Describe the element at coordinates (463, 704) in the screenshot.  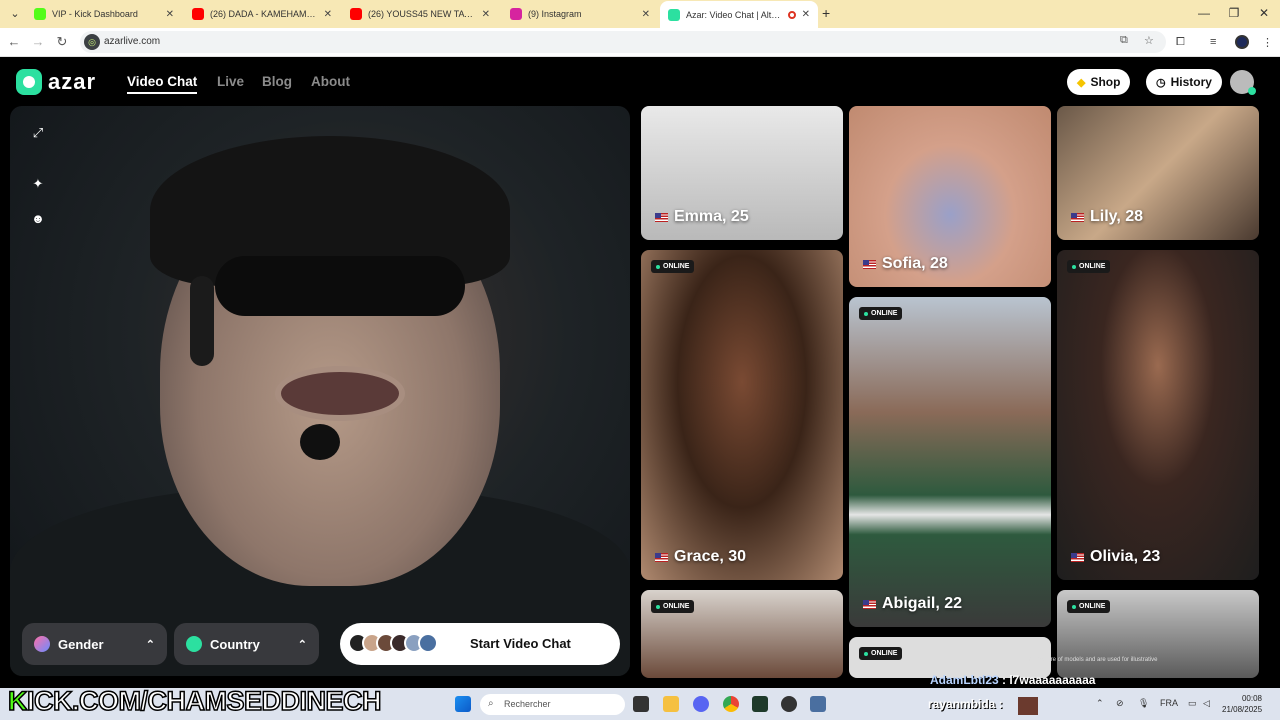
I see `windows-start-icon` at that location.